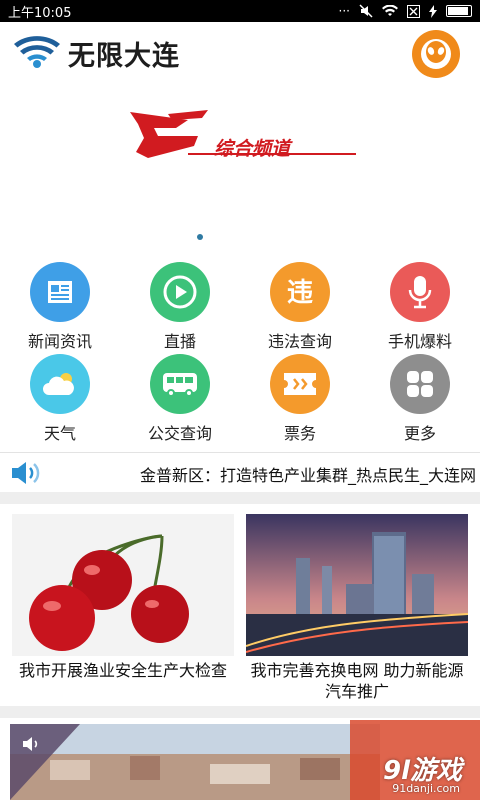  Describe the element at coordinates (344, 11) in the screenshot. I see `status-dots: ···` at that location.